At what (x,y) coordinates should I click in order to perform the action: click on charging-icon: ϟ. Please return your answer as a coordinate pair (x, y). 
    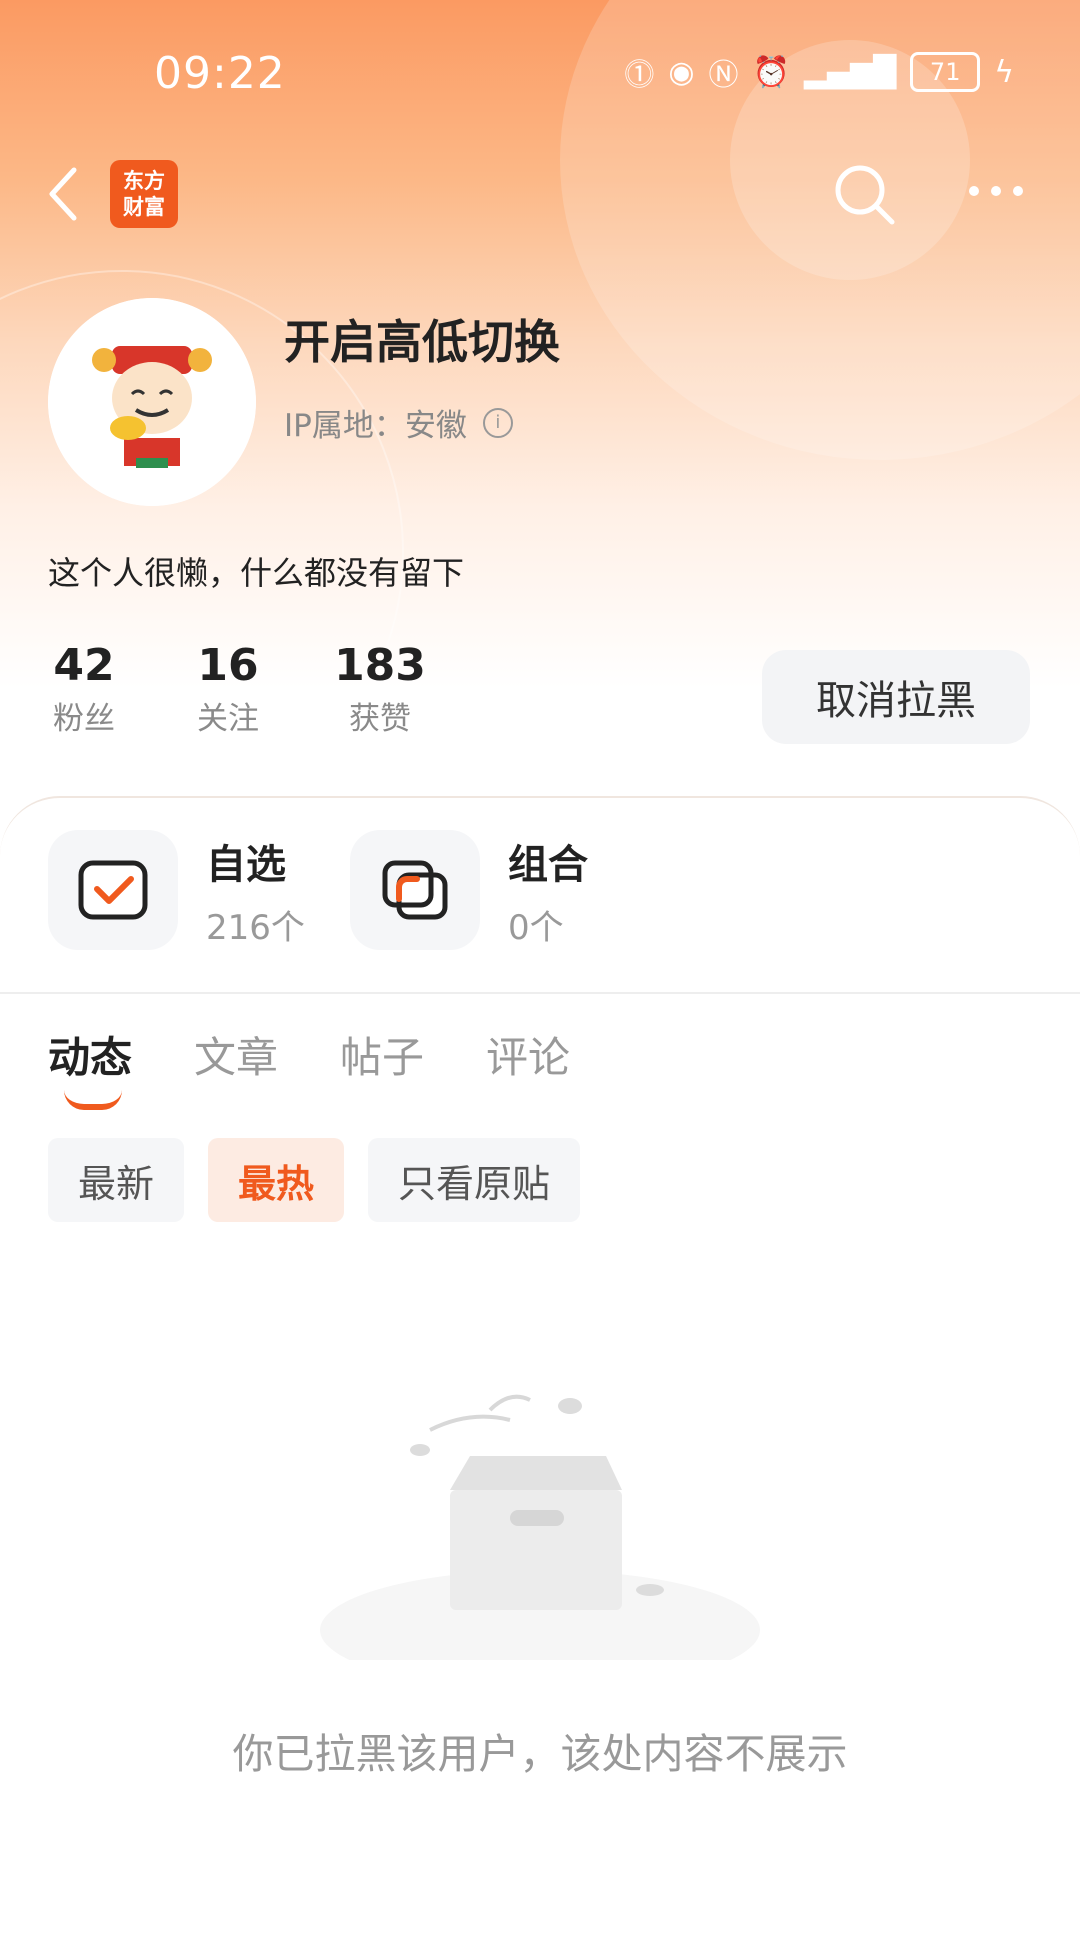
    Looking at the image, I should click on (1004, 72).